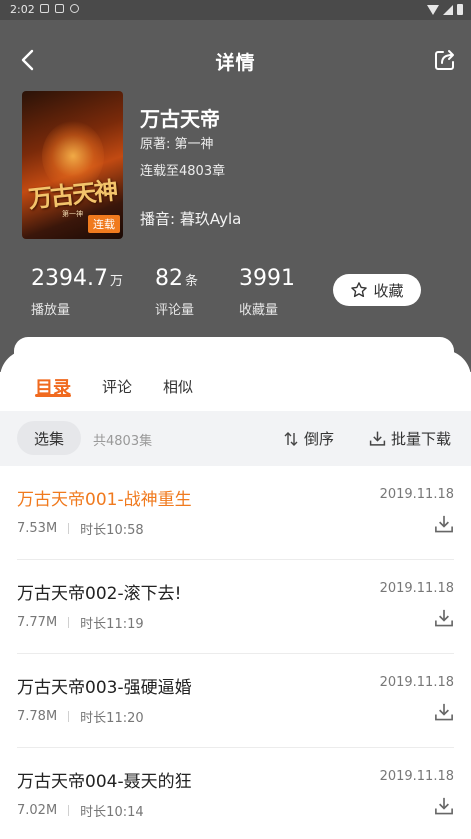 The height and width of the screenshot is (839, 471). What do you see at coordinates (99, 594) in the screenshot?
I see `episode-title: 万古天帝002-滚下去!` at bounding box center [99, 594].